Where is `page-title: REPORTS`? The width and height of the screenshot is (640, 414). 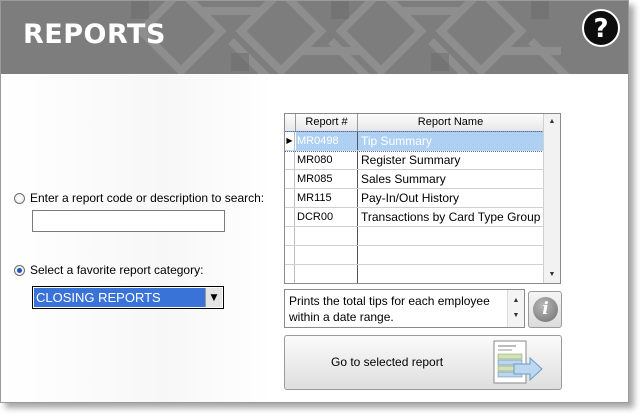
page-title: REPORTS is located at coordinates (94, 34).